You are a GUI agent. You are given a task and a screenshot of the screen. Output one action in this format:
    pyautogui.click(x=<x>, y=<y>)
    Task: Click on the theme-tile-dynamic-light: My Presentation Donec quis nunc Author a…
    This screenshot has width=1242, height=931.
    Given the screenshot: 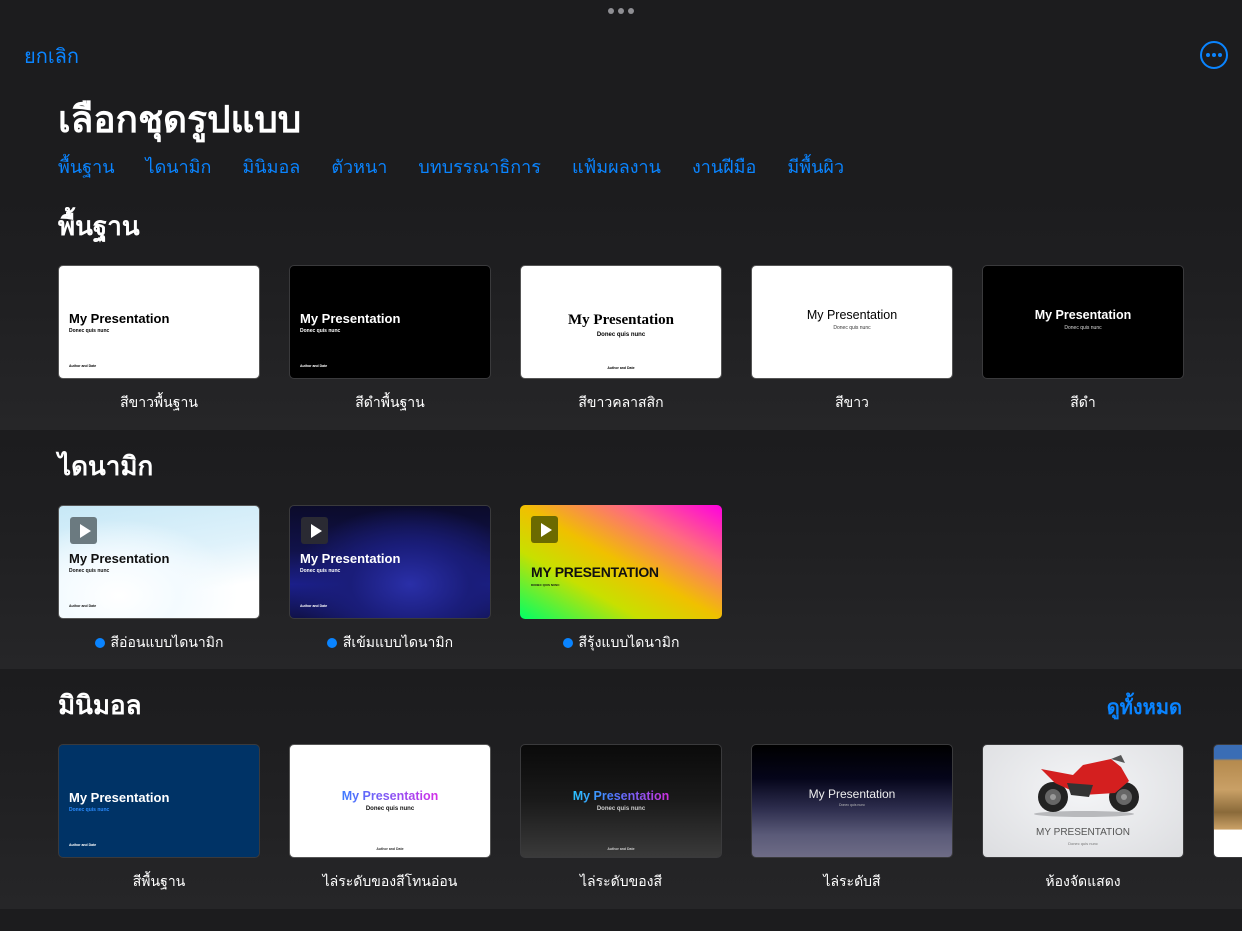 What is the action you would take?
    pyautogui.click(x=159, y=579)
    